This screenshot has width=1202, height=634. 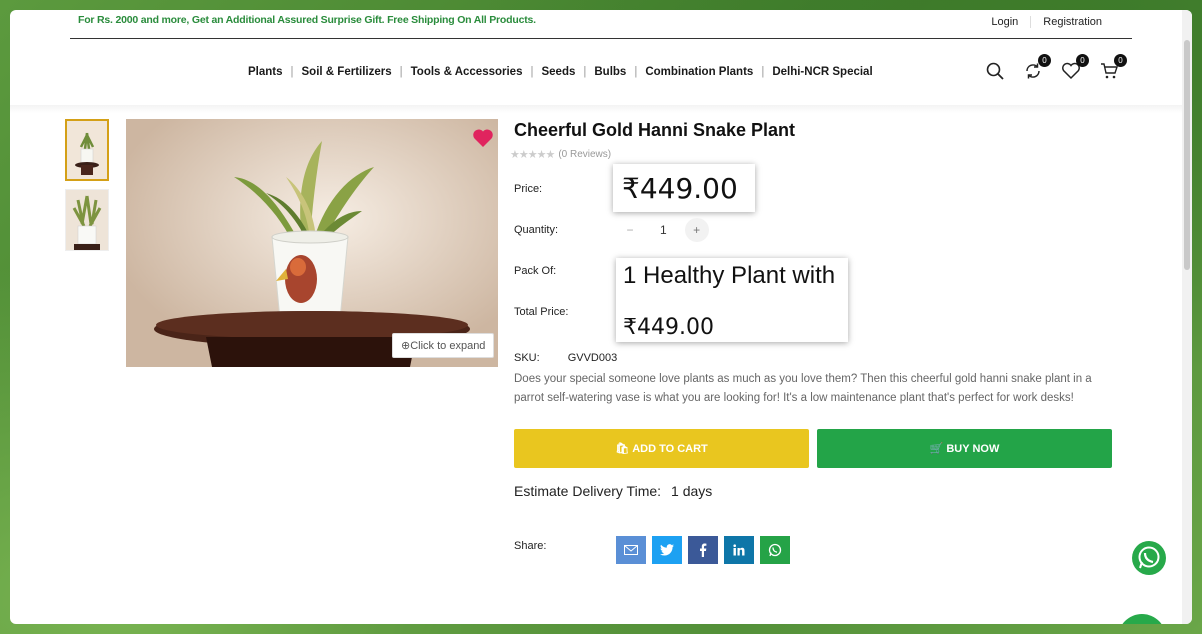 I want to click on share-buttons, so click(x=703, y=550).